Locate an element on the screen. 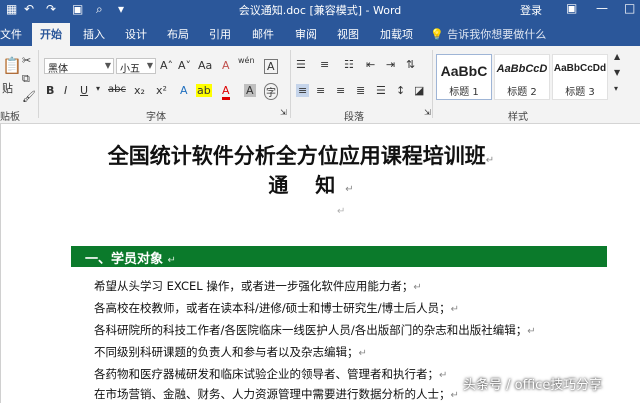  document-heading-line1: 全国统计软件分析全方位应用课程培训班↵ is located at coordinates (301, 155).